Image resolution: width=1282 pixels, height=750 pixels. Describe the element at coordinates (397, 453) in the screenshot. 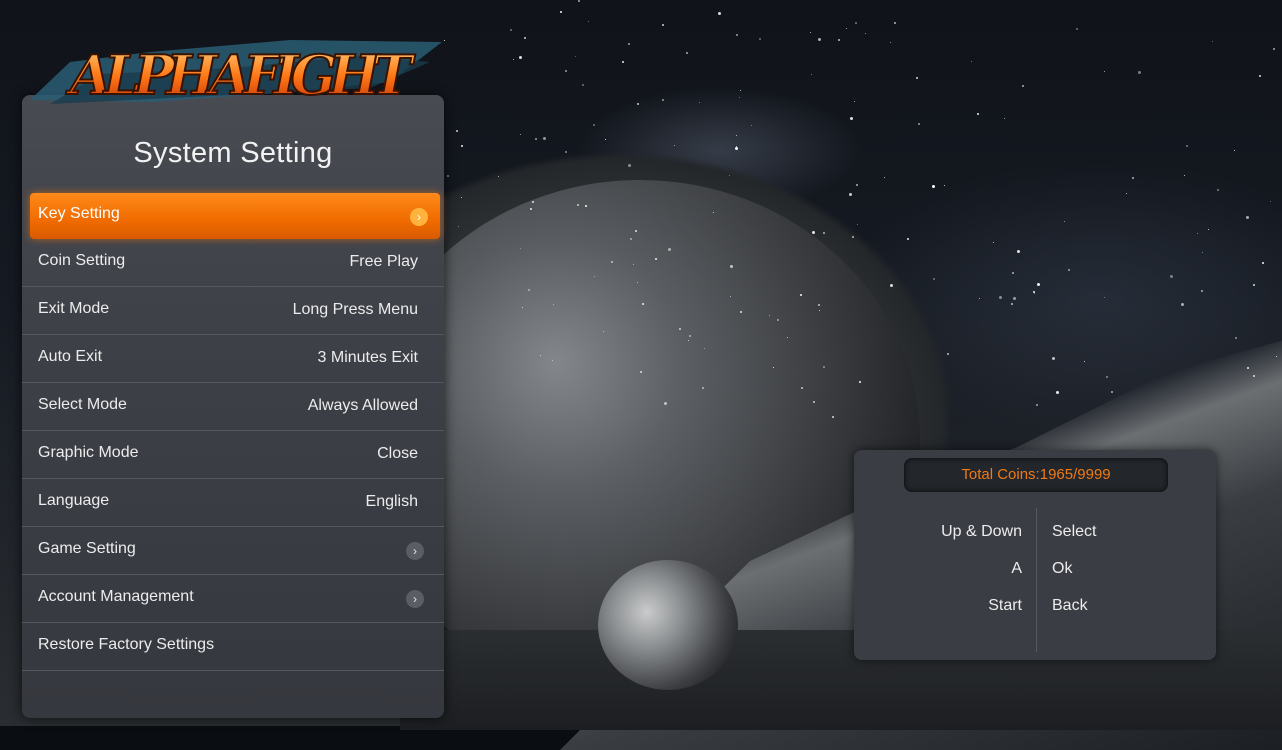

I see `menu-item-value: Close` at that location.